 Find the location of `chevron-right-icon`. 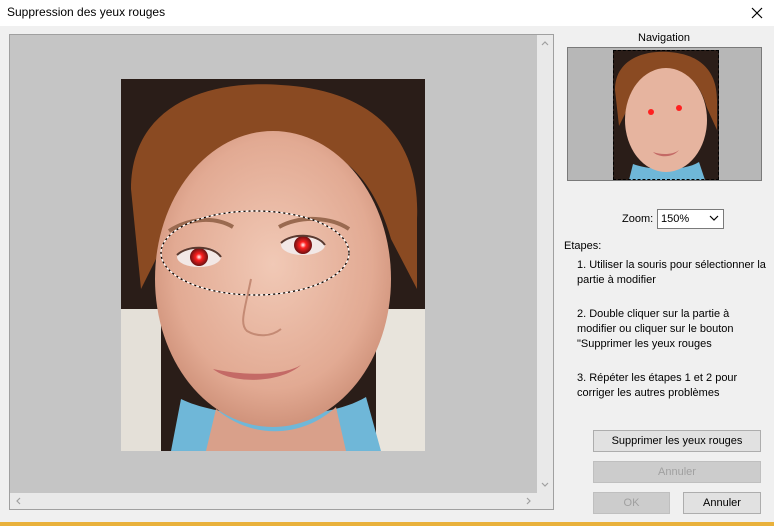

chevron-right-icon is located at coordinates (528, 501).